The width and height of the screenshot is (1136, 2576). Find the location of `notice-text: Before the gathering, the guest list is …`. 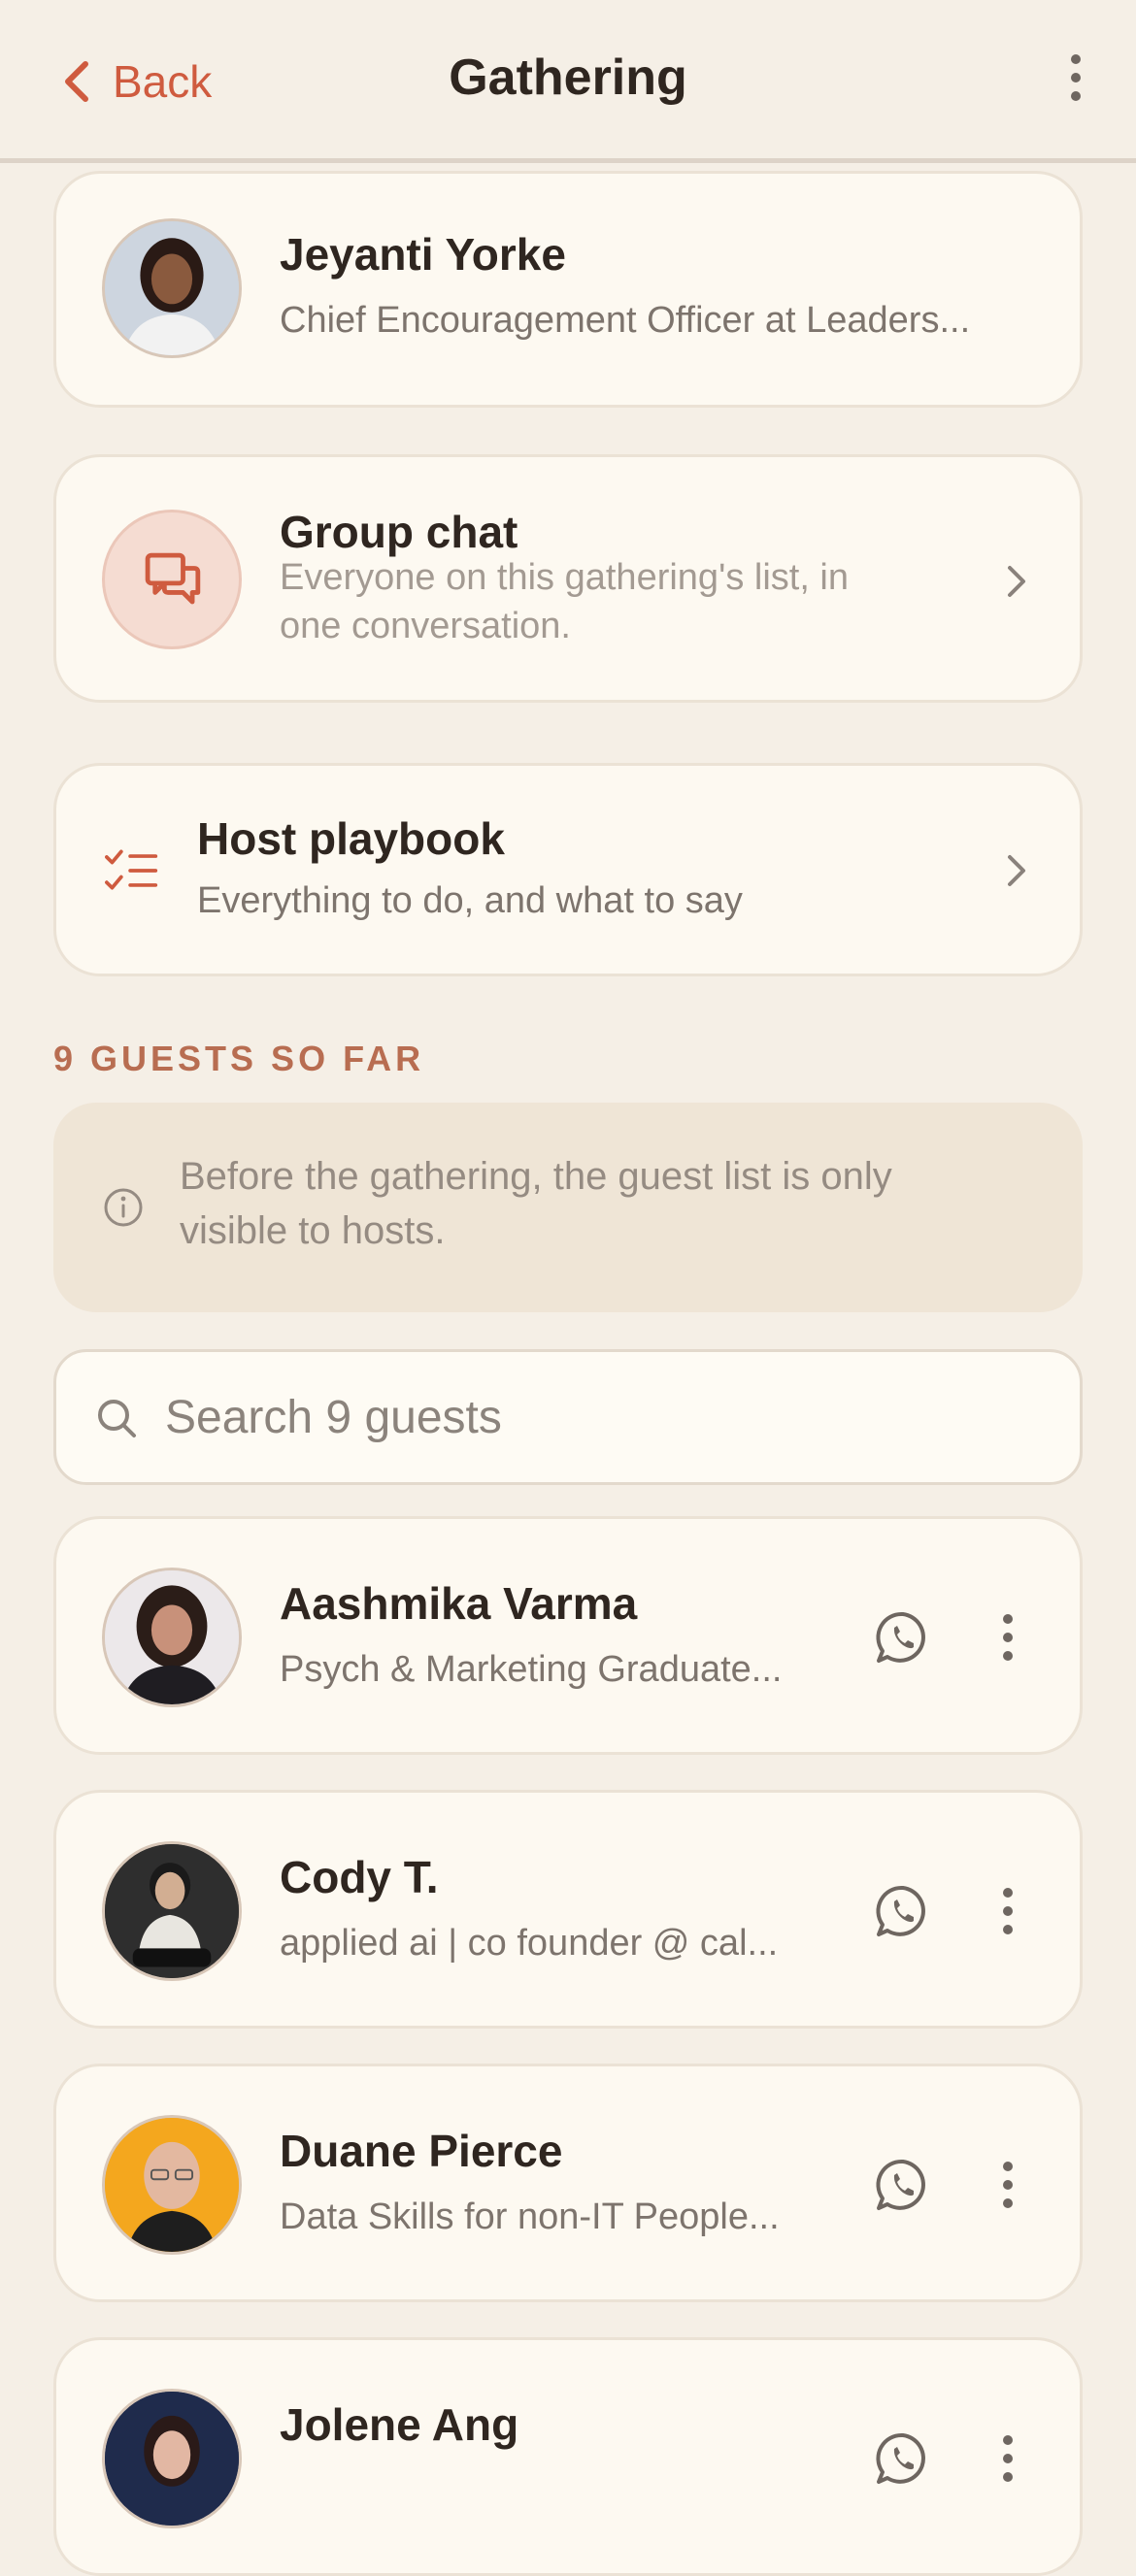

notice-text: Before the gathering, the guest list is … is located at coordinates (536, 1203).